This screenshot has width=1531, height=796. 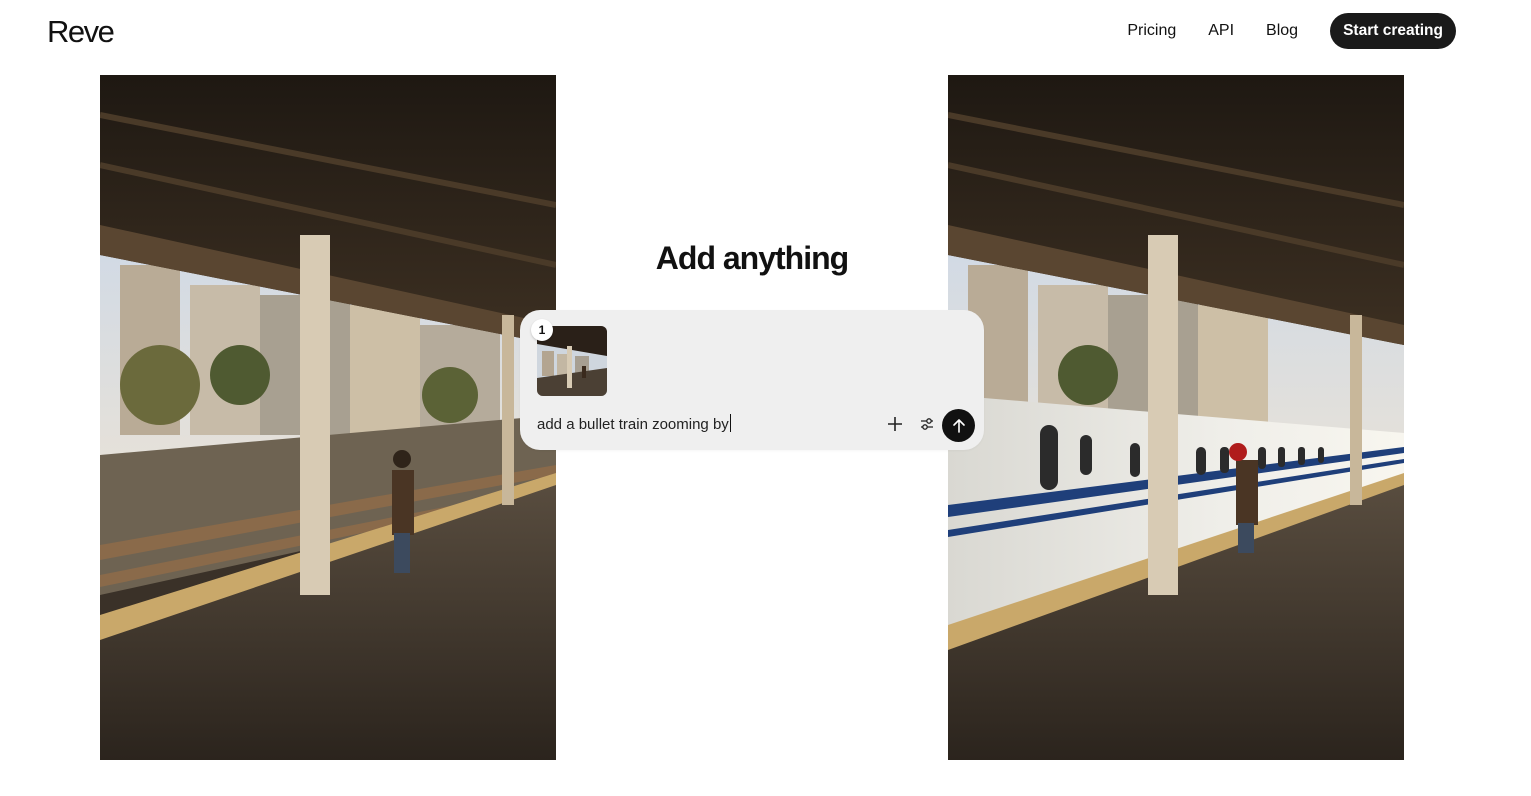 I want to click on text-caret, so click(x=730, y=423).